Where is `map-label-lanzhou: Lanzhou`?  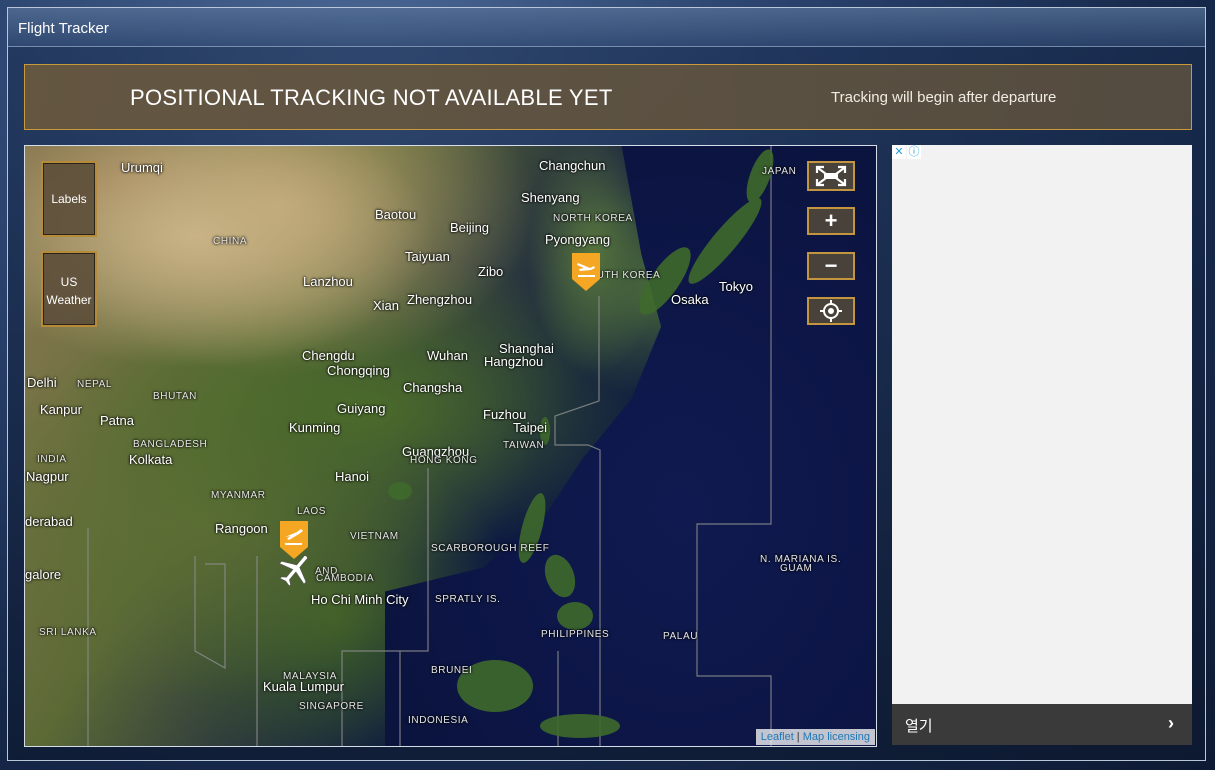 map-label-lanzhou: Lanzhou is located at coordinates (328, 281).